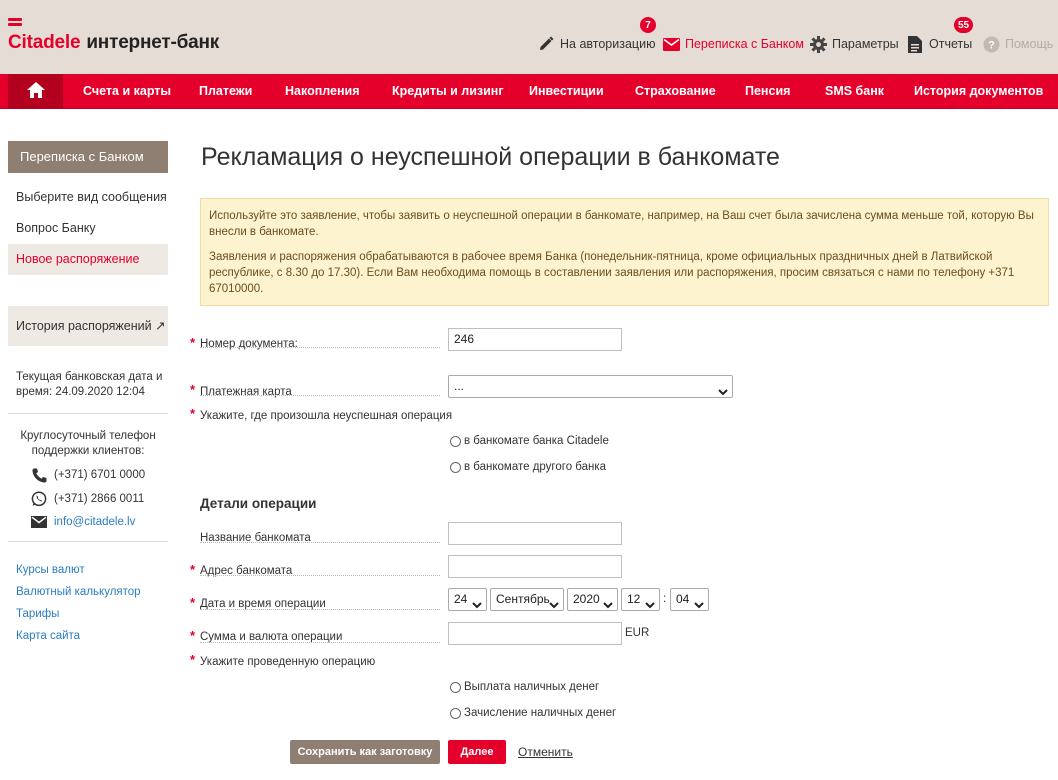  I want to click on day-select-value: 24, so click(461, 599).